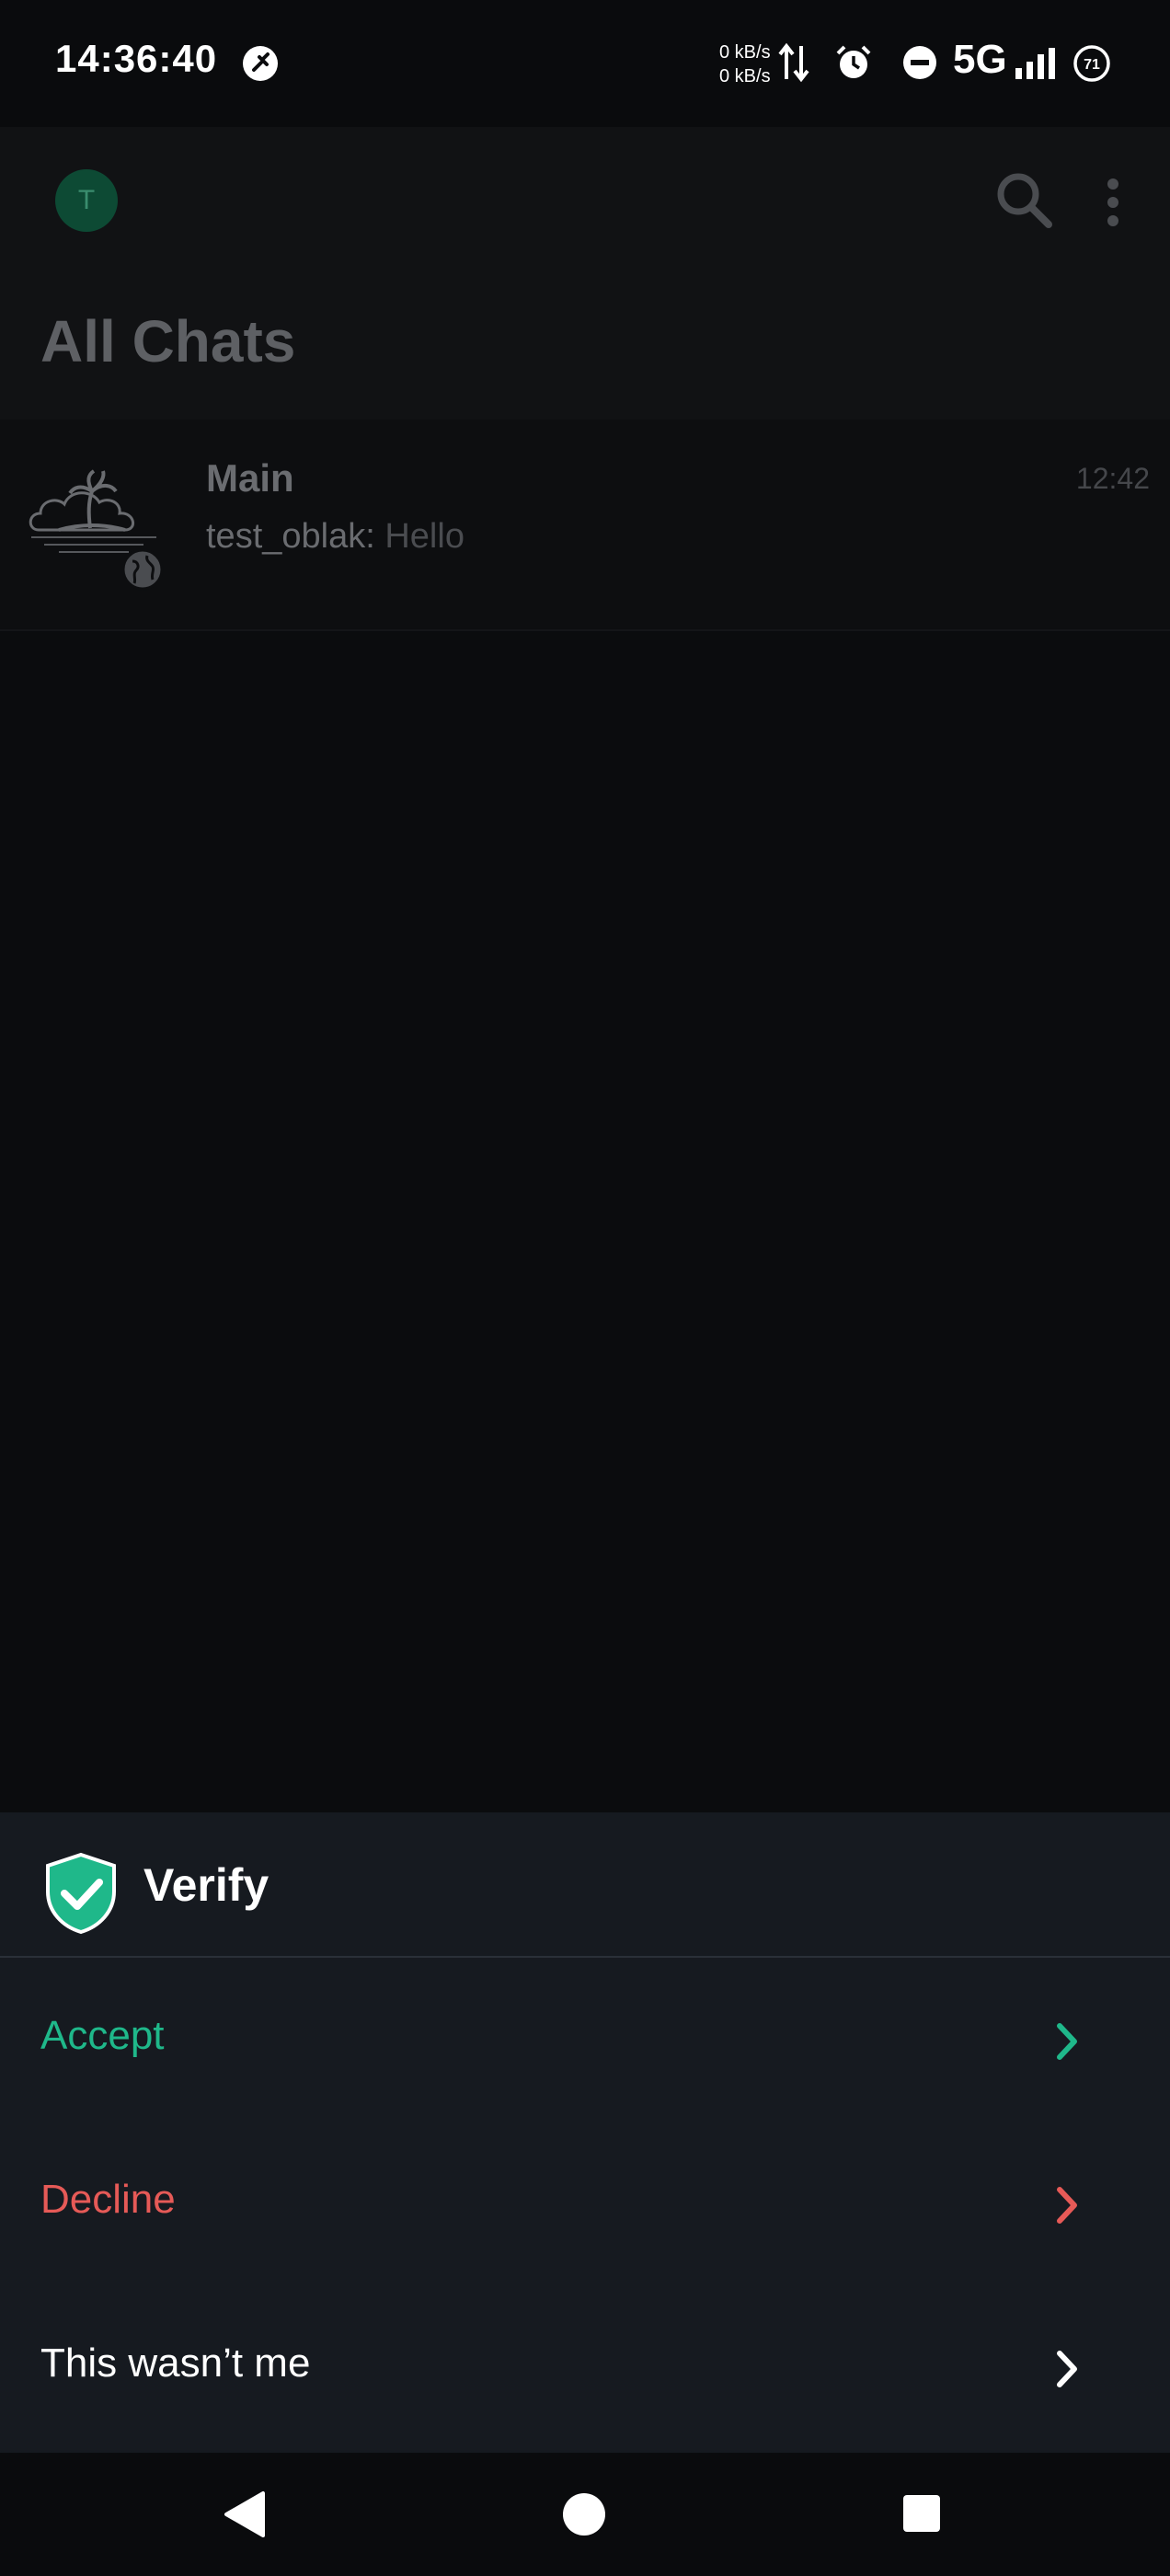 This screenshot has height=2576, width=1170. I want to click on alarm-icon, so click(853, 61).